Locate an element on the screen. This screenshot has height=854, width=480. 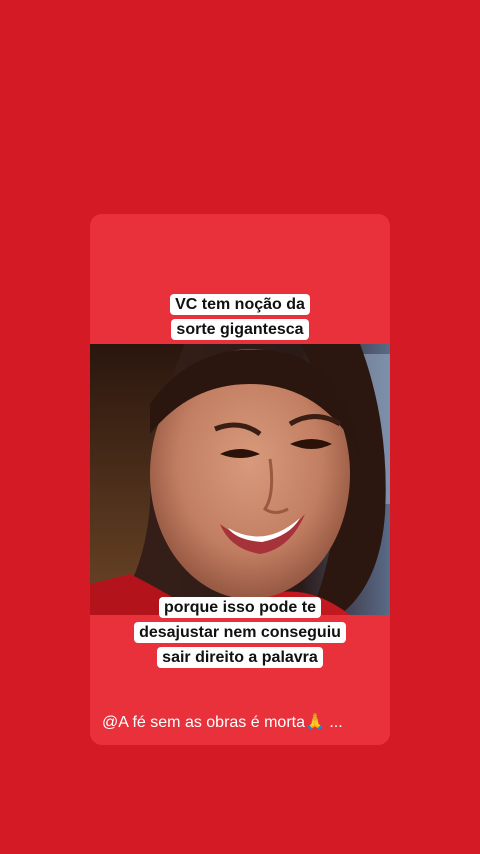
caption-top-line-2: sorte gigantesca is located at coordinates (240, 329).